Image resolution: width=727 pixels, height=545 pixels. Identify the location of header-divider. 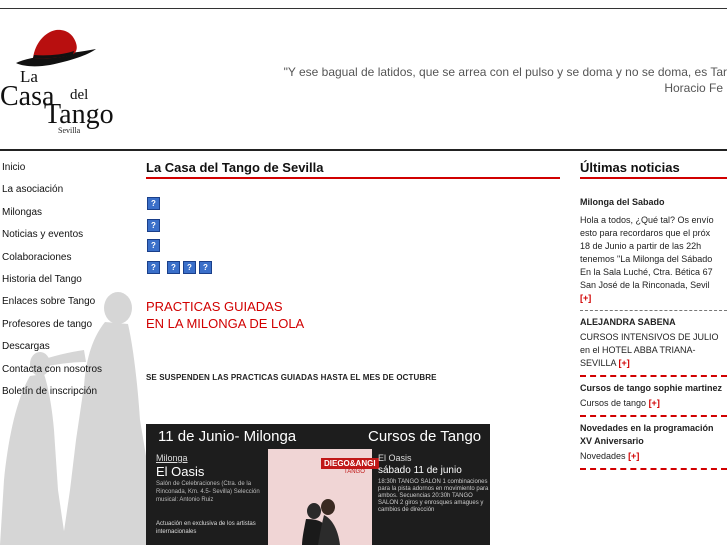
(363, 150).